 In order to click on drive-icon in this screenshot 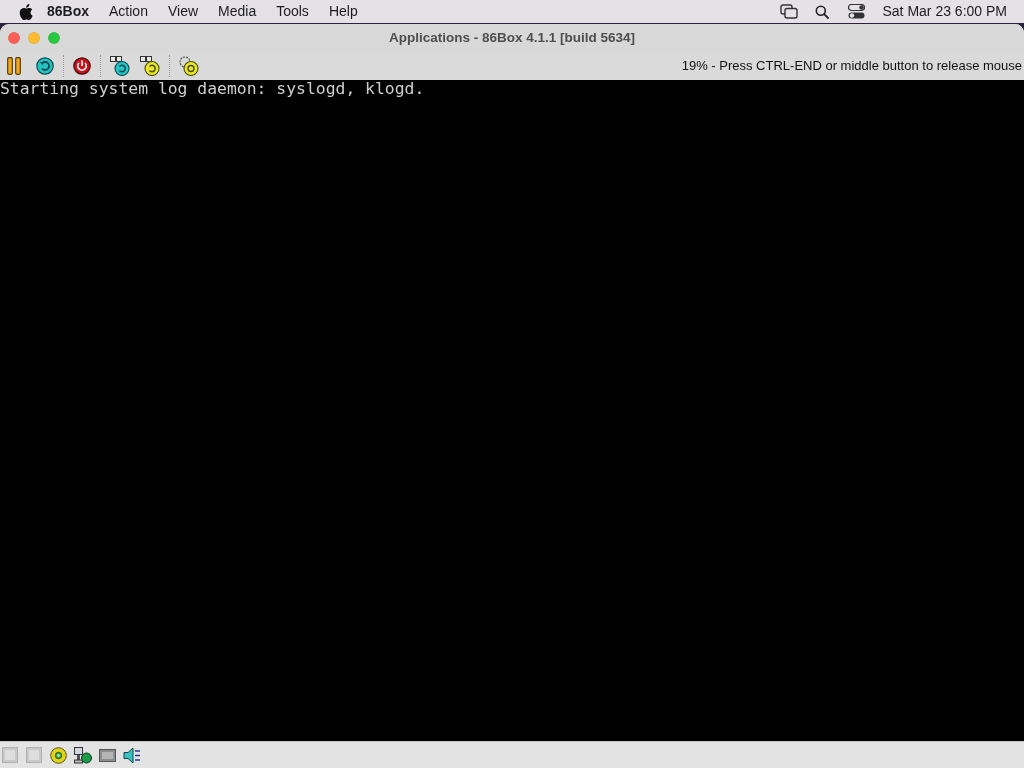, I will do `click(107, 755)`.